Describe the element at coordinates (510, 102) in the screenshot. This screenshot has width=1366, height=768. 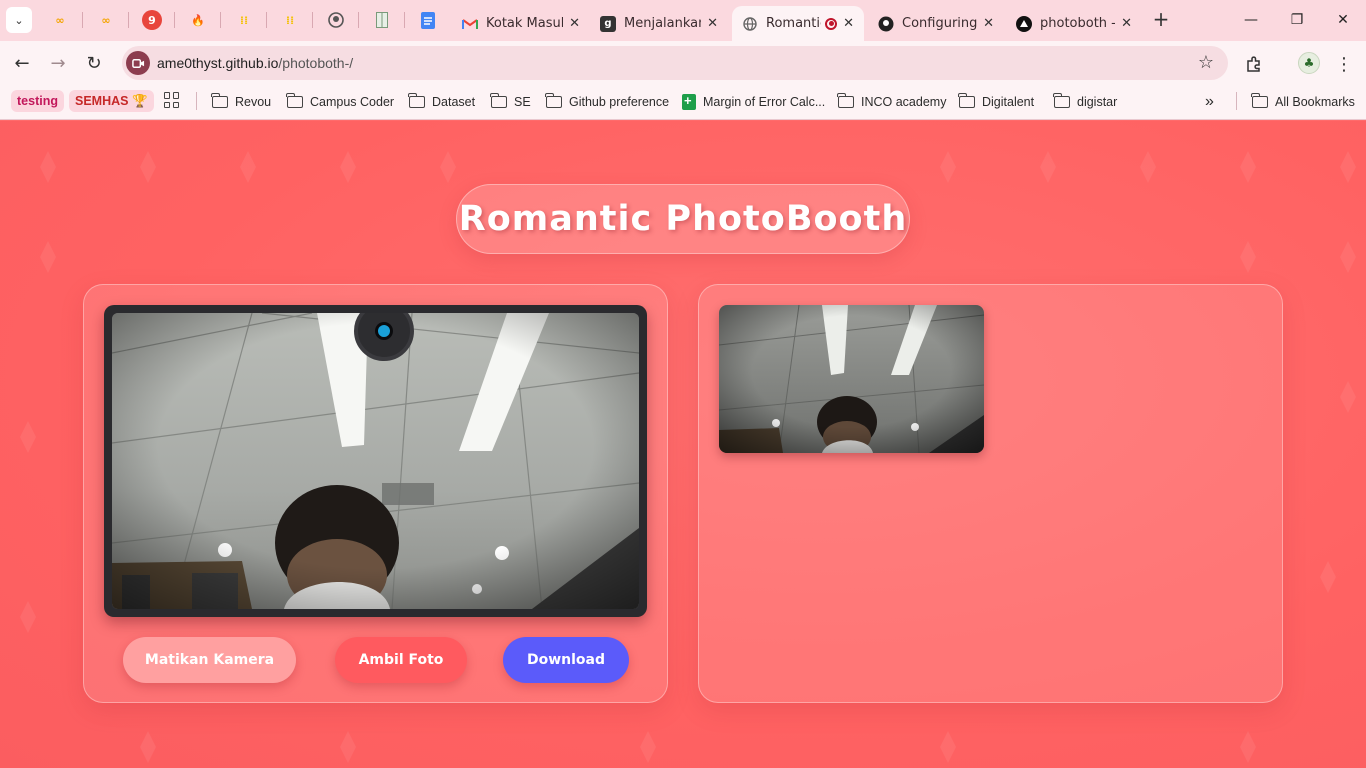
I see `bookmark-folder-se: SE` at that location.